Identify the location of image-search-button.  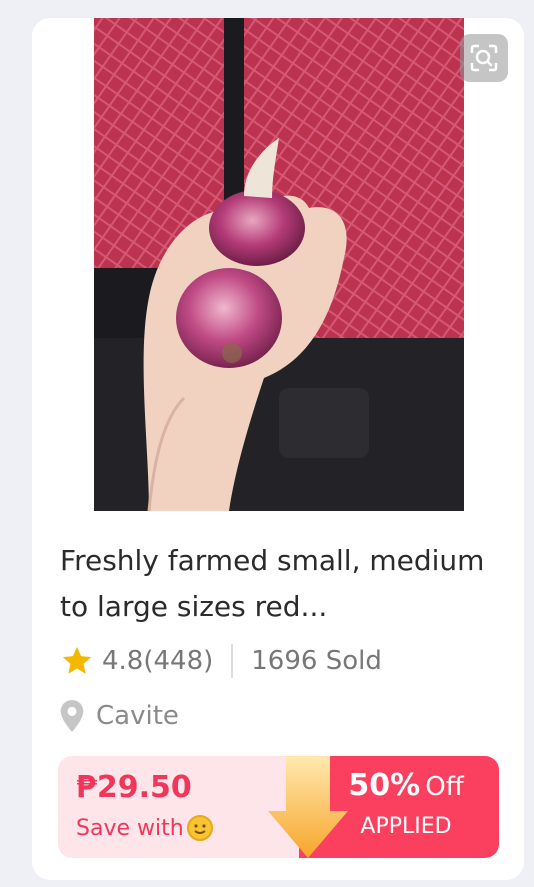
(484, 58).